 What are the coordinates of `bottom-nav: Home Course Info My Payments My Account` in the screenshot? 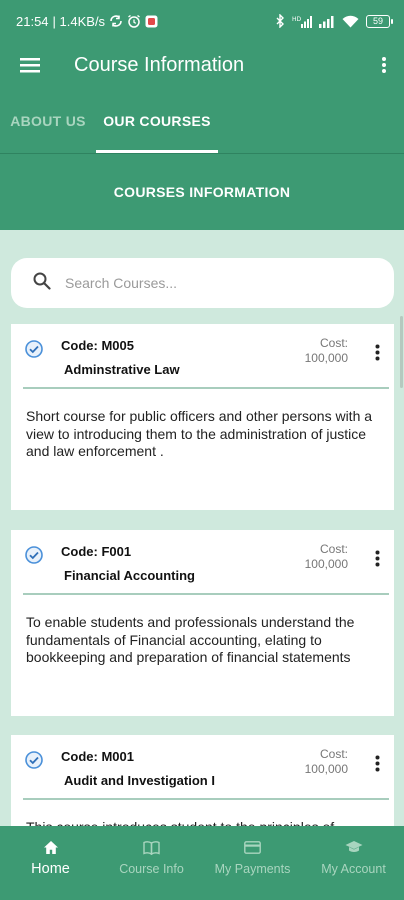 It's located at (202, 863).